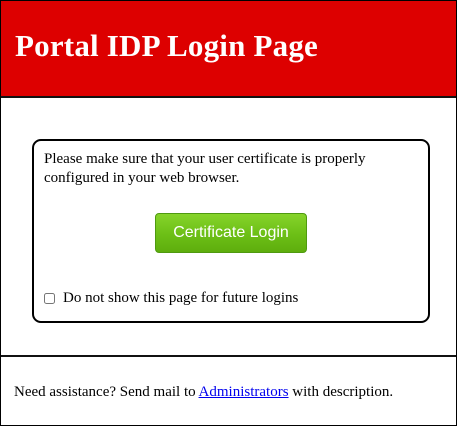 Image resolution: width=457 pixels, height=426 pixels. Describe the element at coordinates (180, 298) in the screenshot. I see `do-not-show-label: Do not show this page for future logins` at that location.